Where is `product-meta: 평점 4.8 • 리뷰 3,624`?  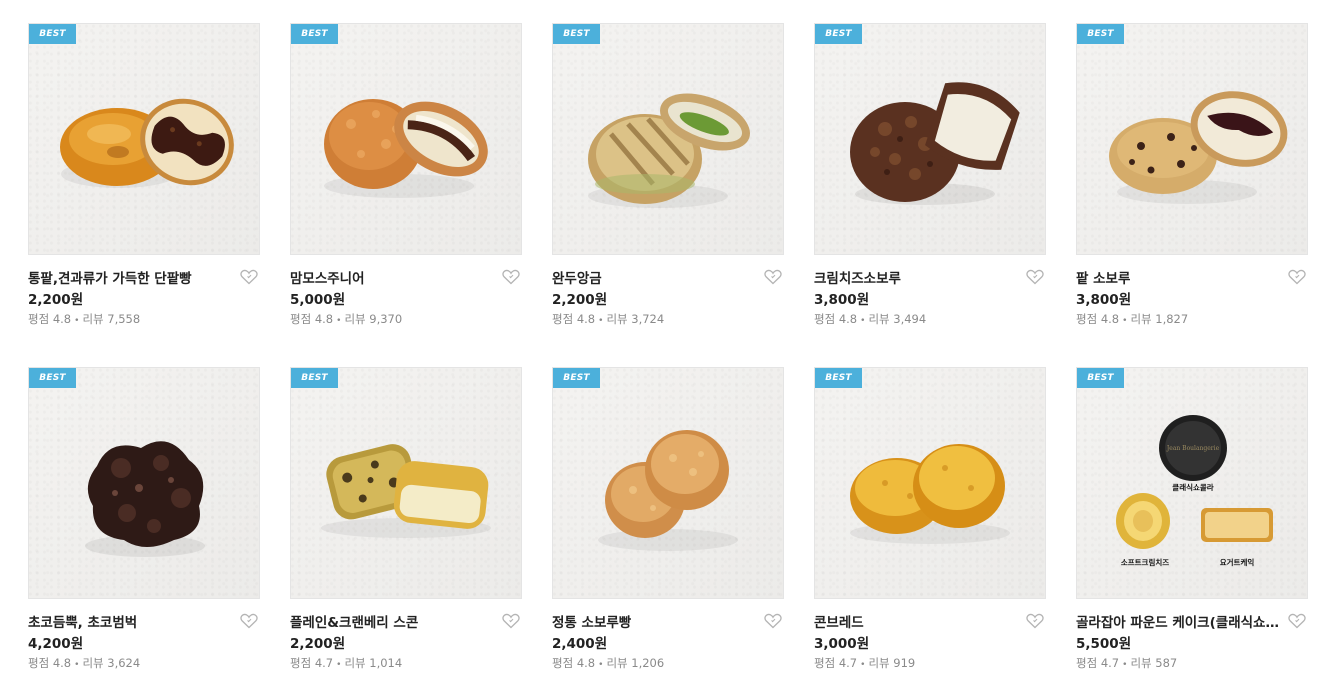
product-meta: 평점 4.8 • 리뷰 3,624 is located at coordinates (144, 663).